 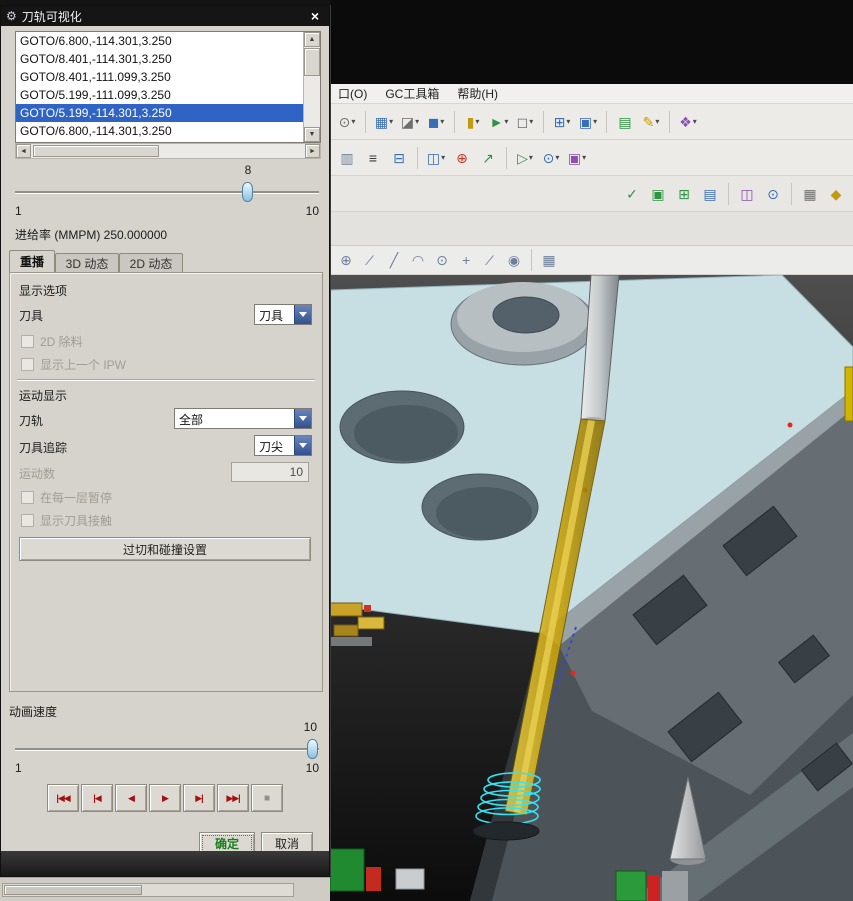 What do you see at coordinates (31, 316) in the screenshot?
I see `tool-label: 刀具` at bounding box center [31, 316].